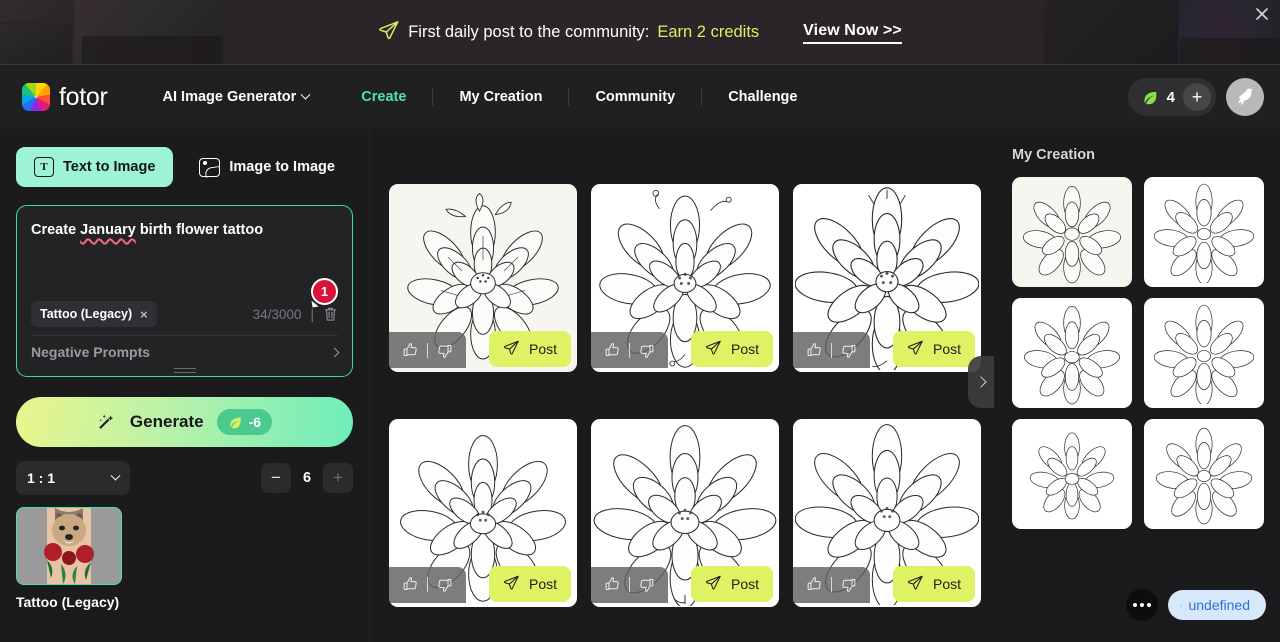 This screenshot has width=1280, height=642. Describe the element at coordinates (1262, 16) in the screenshot. I see `close-icon` at that location.